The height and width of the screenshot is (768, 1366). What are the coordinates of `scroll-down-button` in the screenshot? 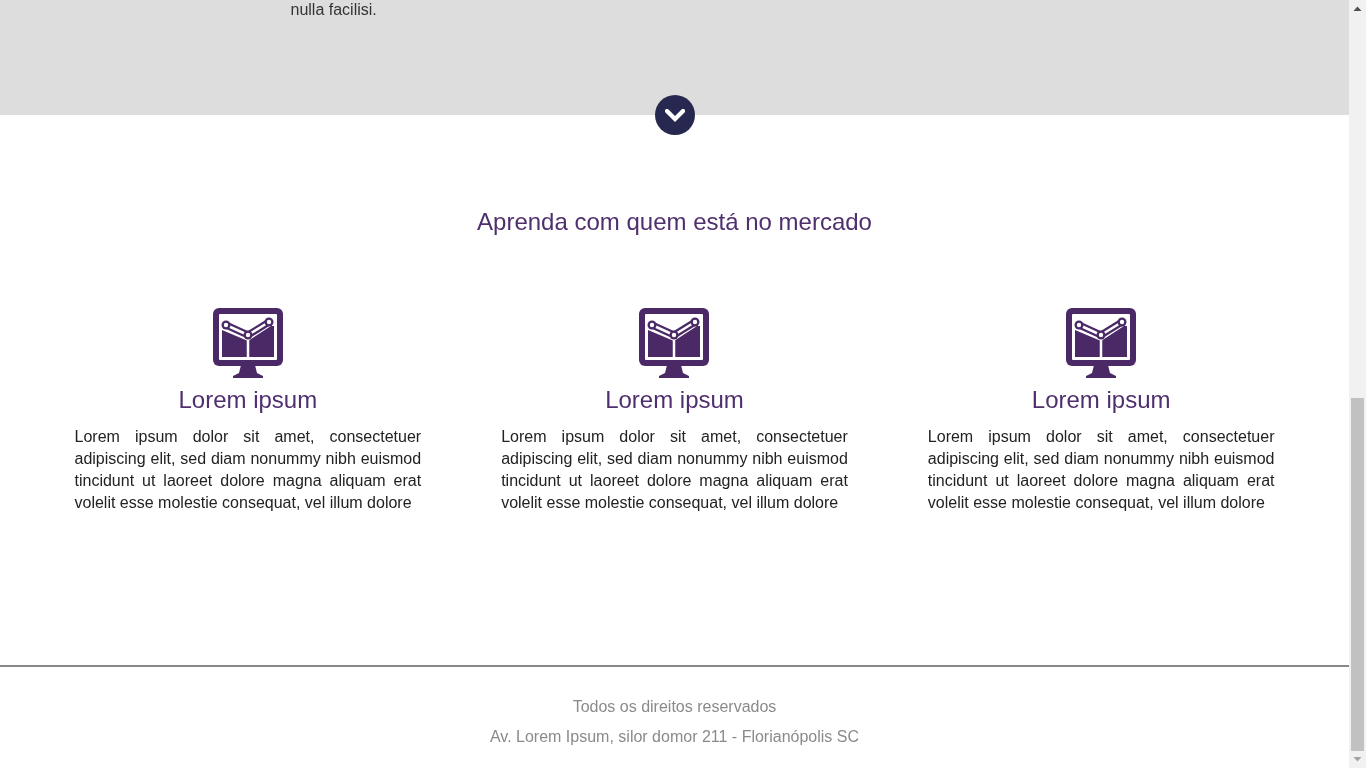 It's located at (674, 115).